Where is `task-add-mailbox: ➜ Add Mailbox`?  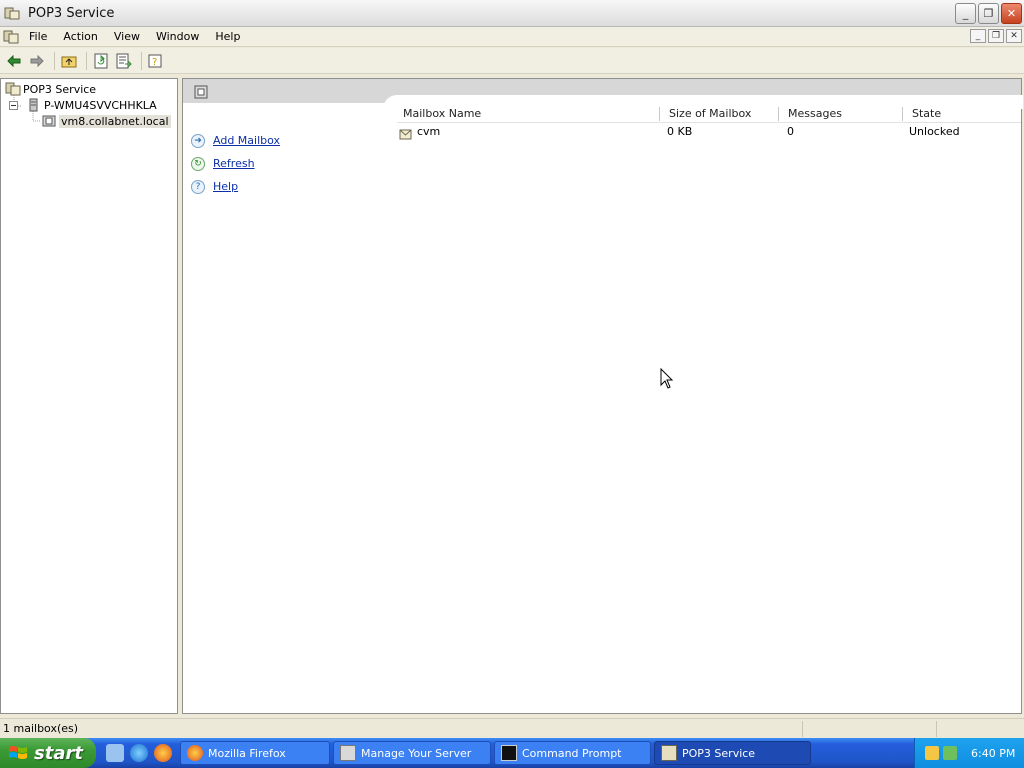
task-add-mailbox: ➜ Add Mailbox is located at coordinates (235, 140).